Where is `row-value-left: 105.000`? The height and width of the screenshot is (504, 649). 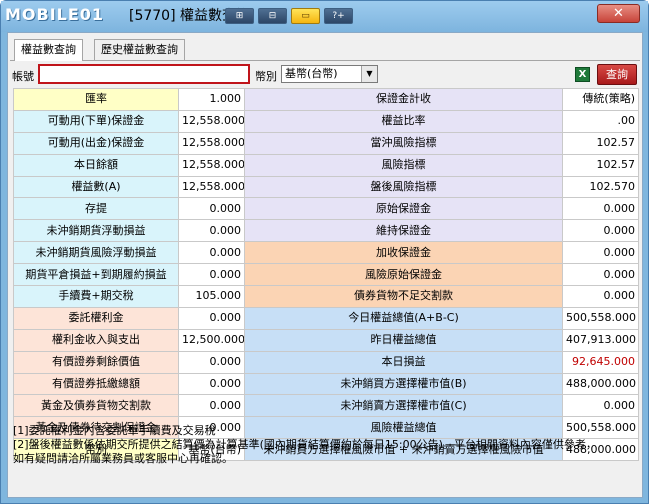
row-value-left: 105.000 is located at coordinates (211, 296).